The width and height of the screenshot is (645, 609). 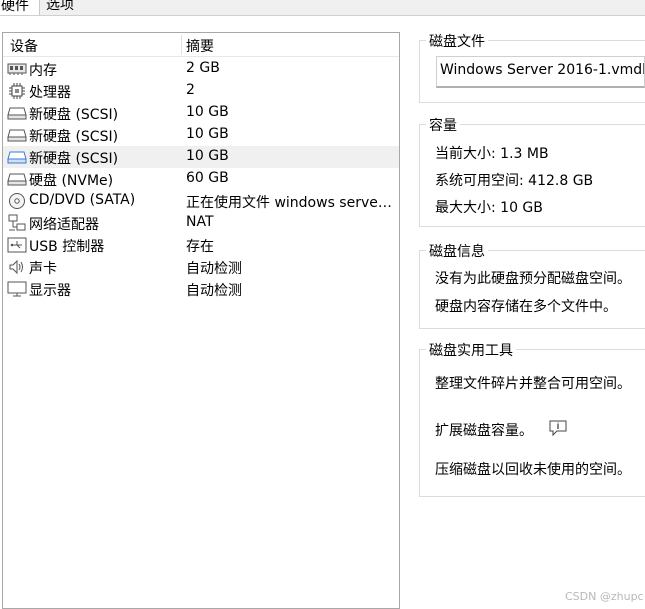 I want to click on device-row-network-adapter: 网络适配器 NAT, so click(x=201, y=223).